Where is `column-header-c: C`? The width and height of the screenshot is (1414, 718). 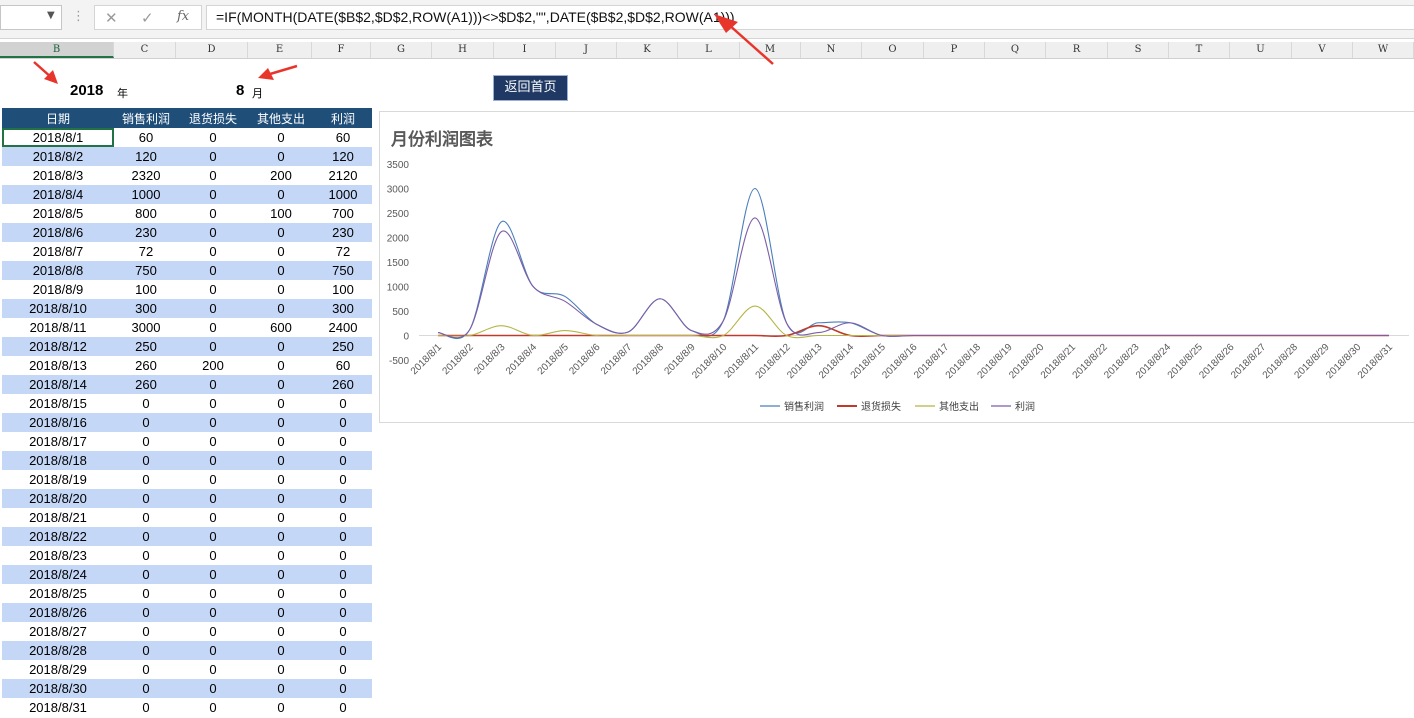
column-header-c: C is located at coordinates (145, 50).